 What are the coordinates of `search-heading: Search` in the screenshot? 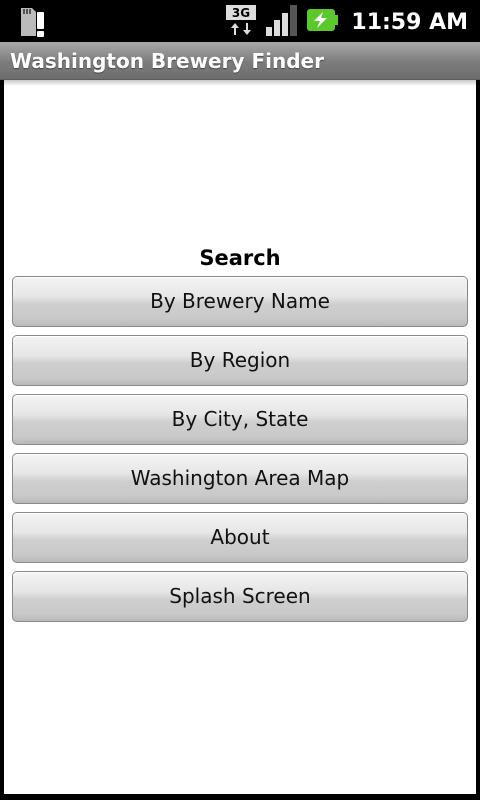 It's located at (240, 258).